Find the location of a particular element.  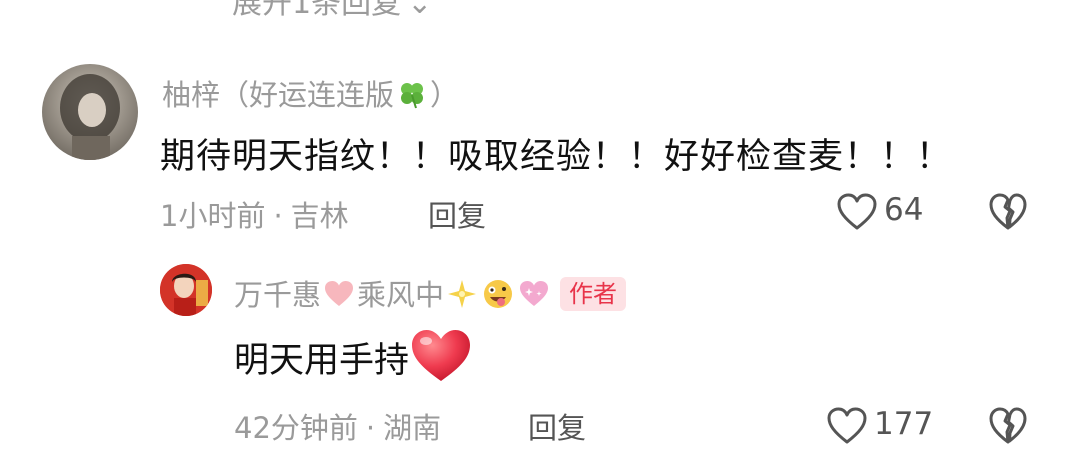

red-heart-icon is located at coordinates (441, 356).